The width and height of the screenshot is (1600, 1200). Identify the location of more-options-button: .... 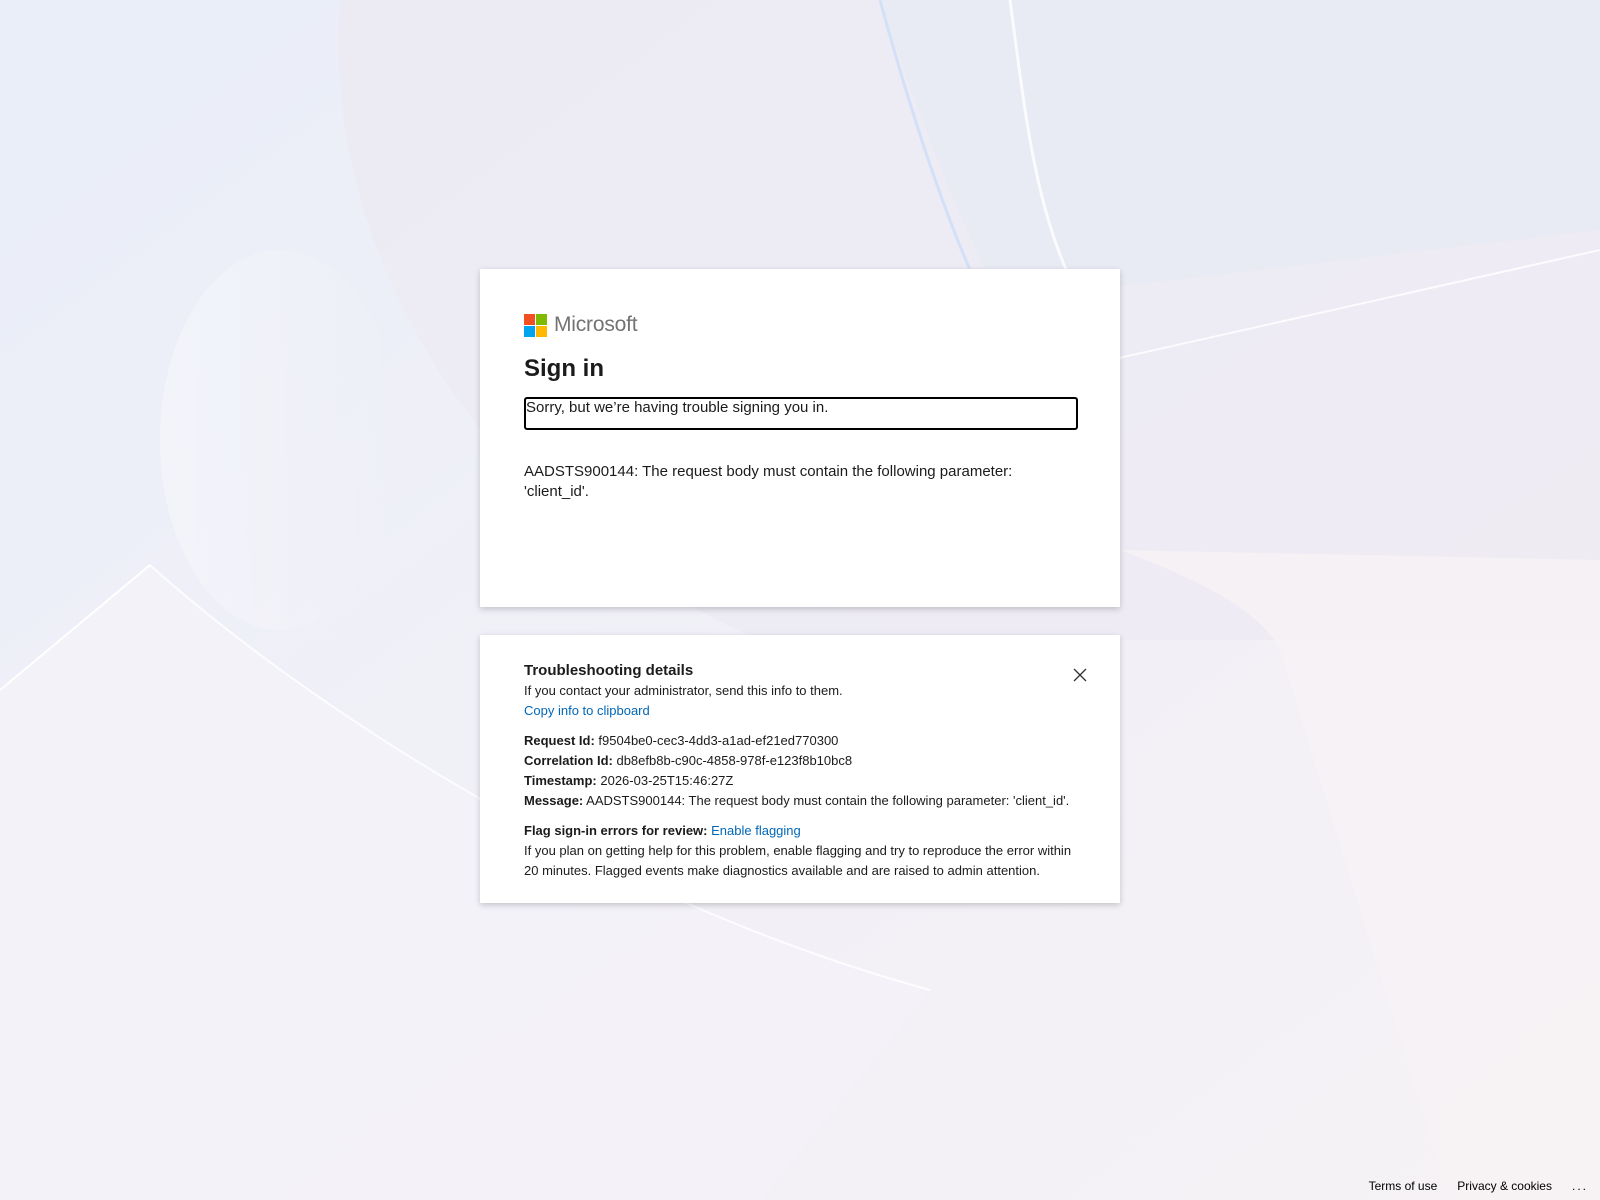
(1580, 1186).